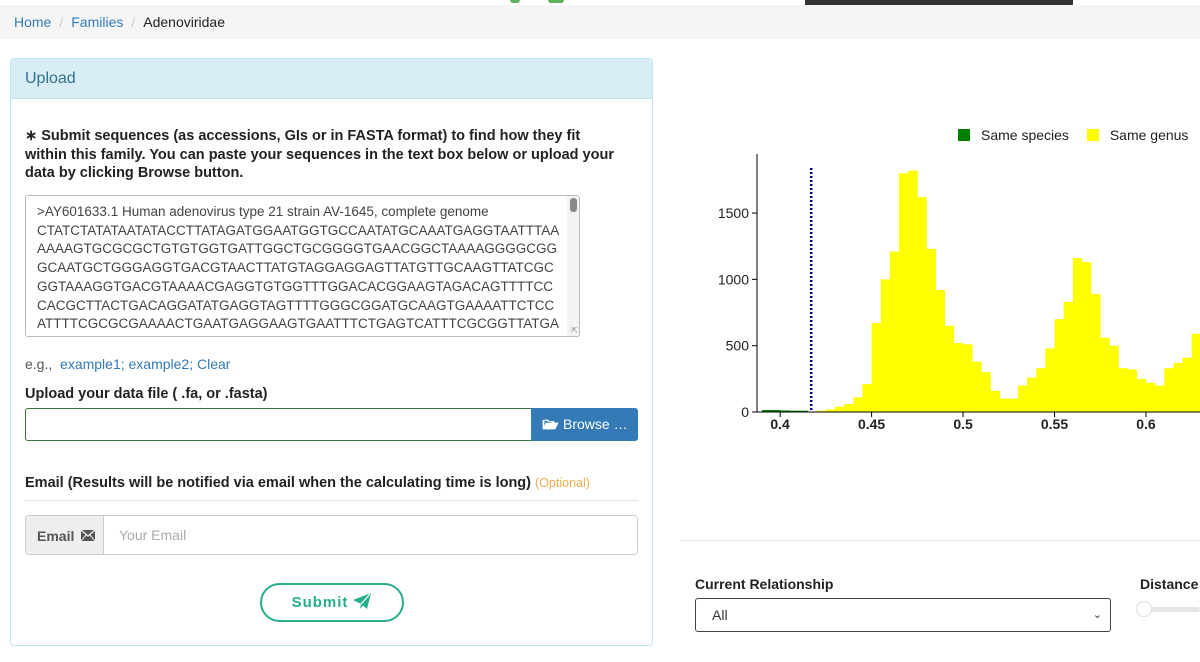 The image size is (1200, 662). Describe the element at coordinates (362, 601) in the screenshot. I see `paper-plane-icon` at that location.